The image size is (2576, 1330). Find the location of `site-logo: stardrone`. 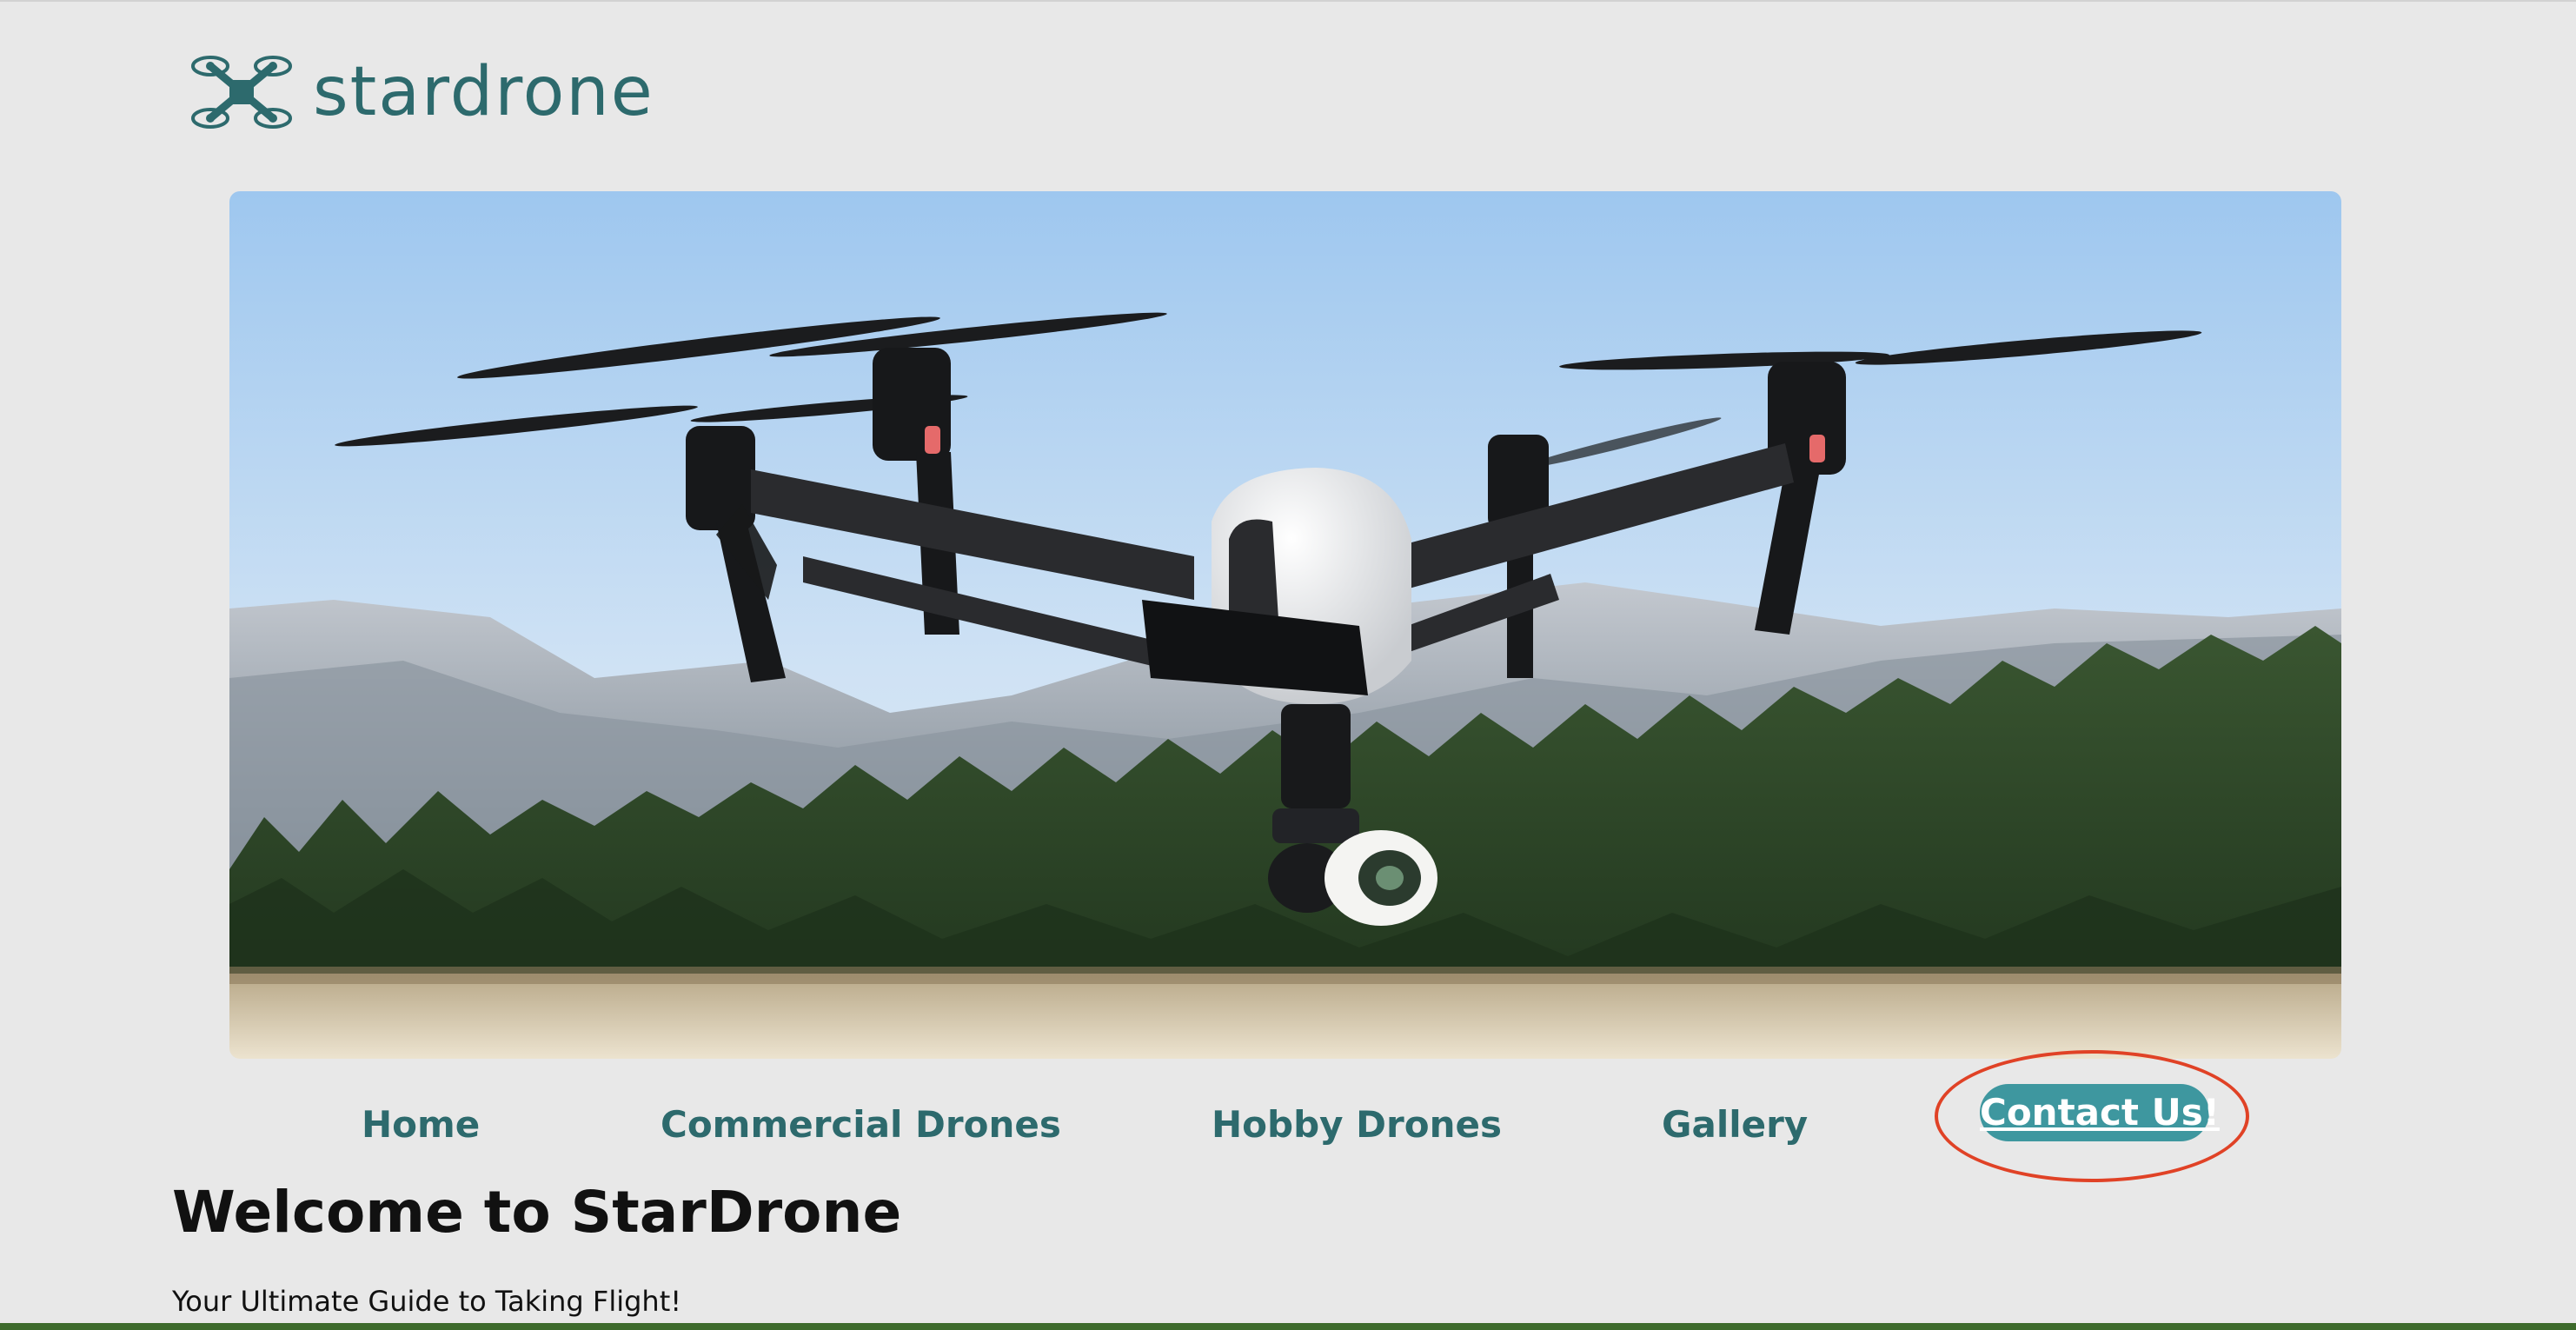

site-logo: stardrone is located at coordinates (422, 92).